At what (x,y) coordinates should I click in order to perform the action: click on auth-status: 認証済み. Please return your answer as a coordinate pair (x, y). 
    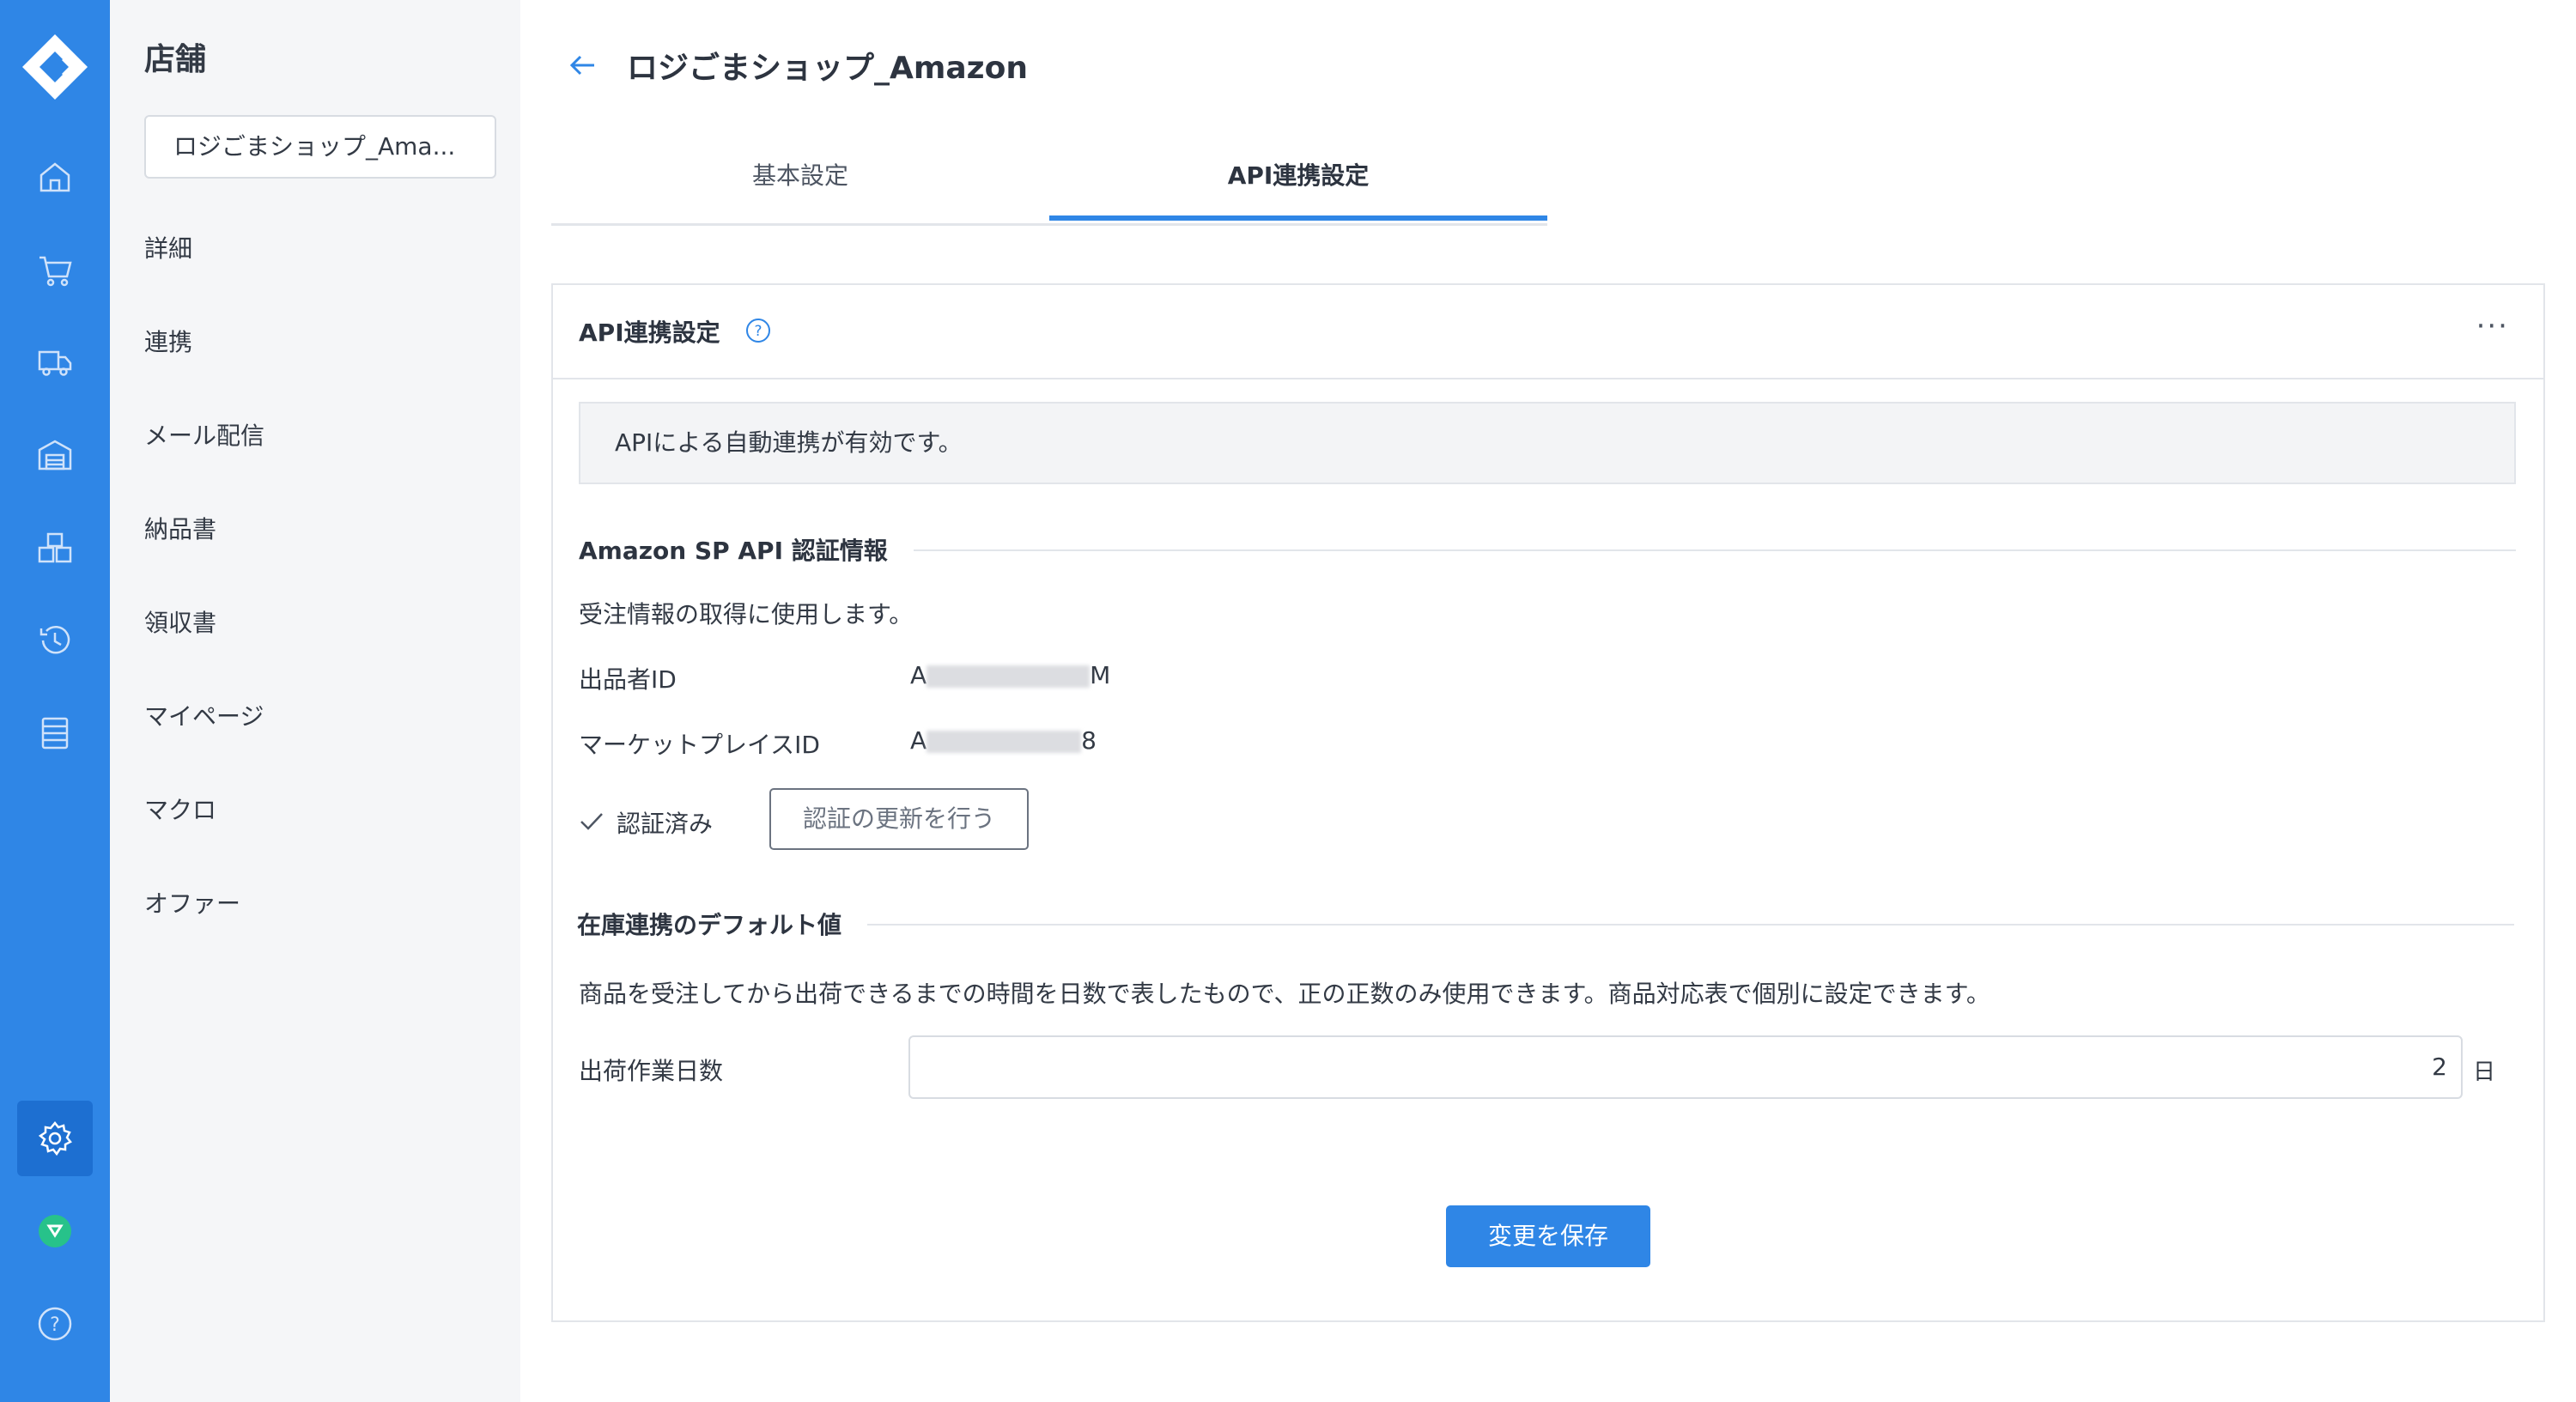
    Looking at the image, I should click on (665, 824).